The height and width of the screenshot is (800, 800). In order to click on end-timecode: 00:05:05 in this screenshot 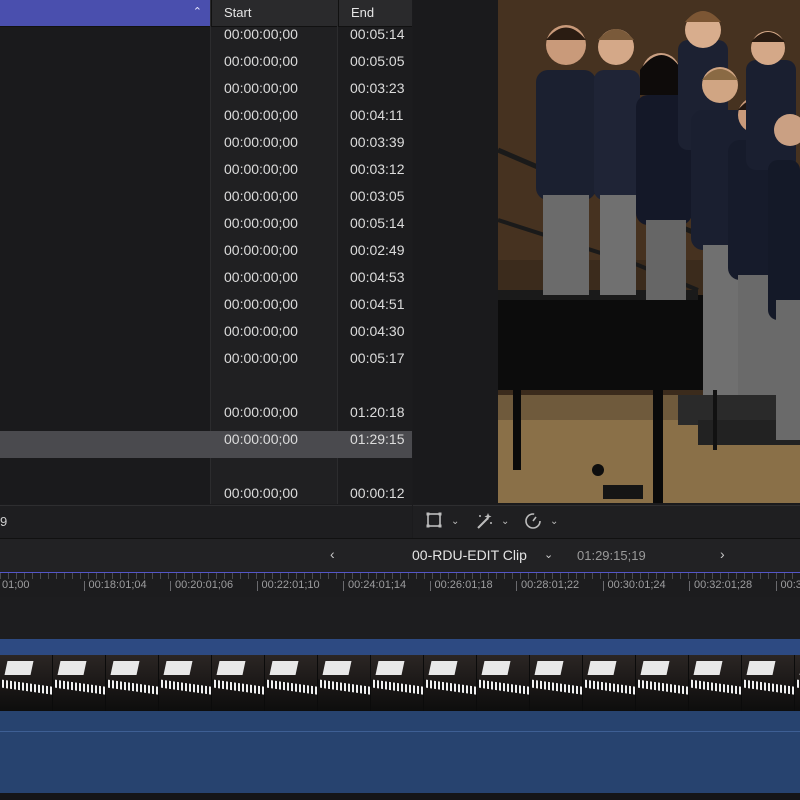, I will do `click(377, 61)`.